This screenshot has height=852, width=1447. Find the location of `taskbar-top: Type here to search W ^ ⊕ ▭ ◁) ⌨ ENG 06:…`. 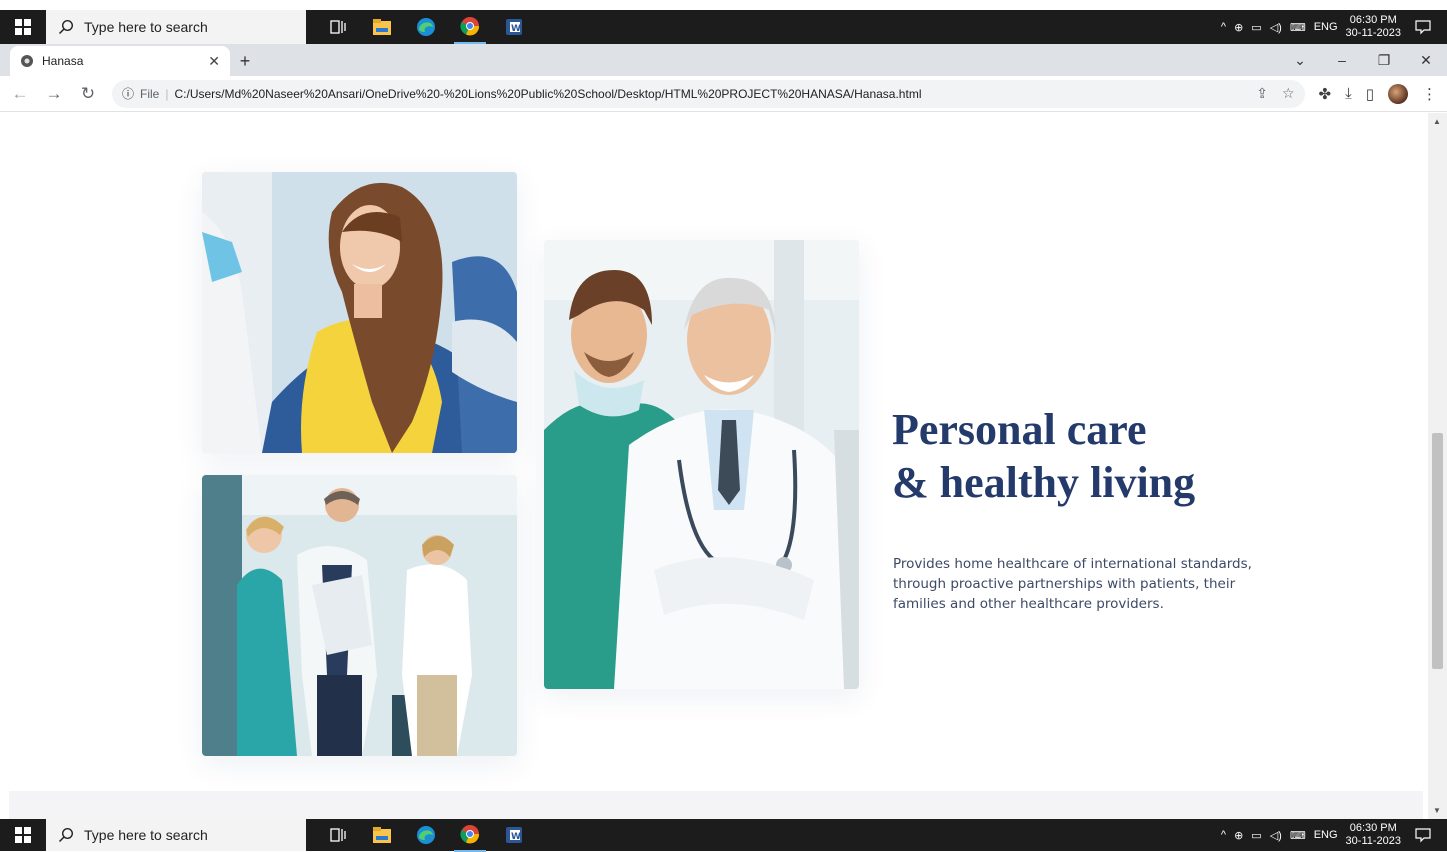

taskbar-top: Type here to search W ^ ⊕ ▭ ◁) ⌨ ENG 06:… is located at coordinates (723, 27).